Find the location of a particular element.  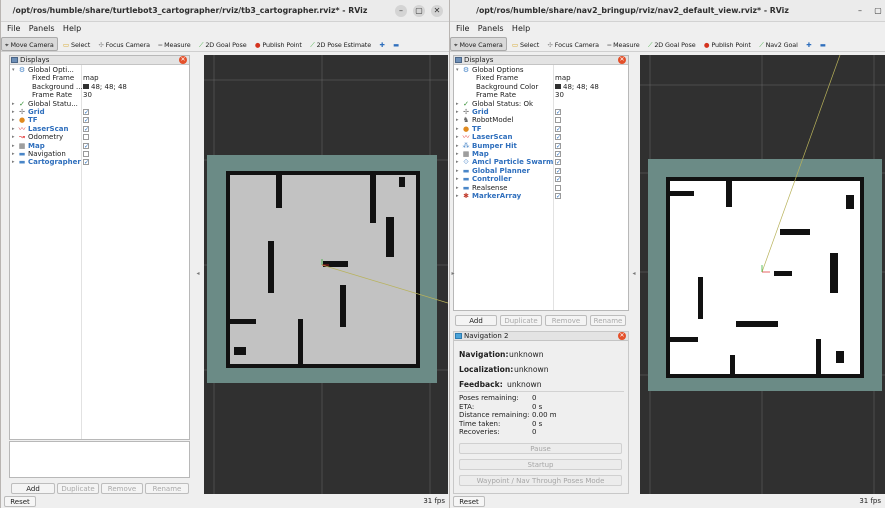

menu-panels: Panels is located at coordinates (491, 28).